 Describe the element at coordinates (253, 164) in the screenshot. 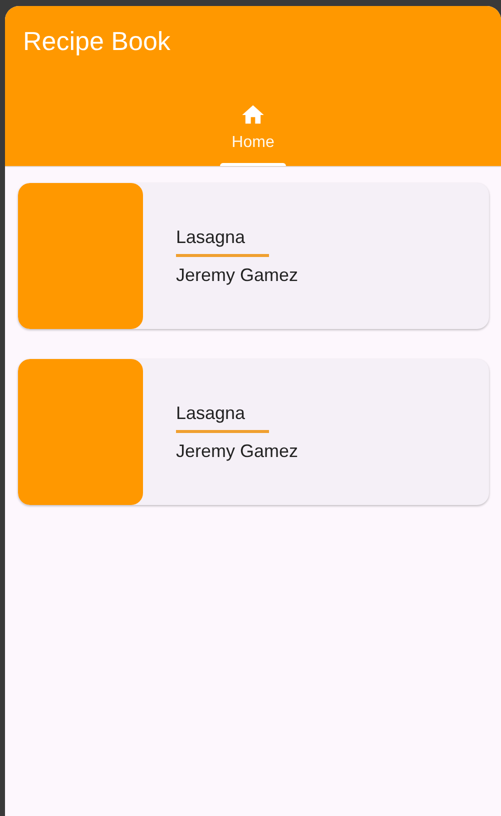

I see `tab-indicator` at that location.